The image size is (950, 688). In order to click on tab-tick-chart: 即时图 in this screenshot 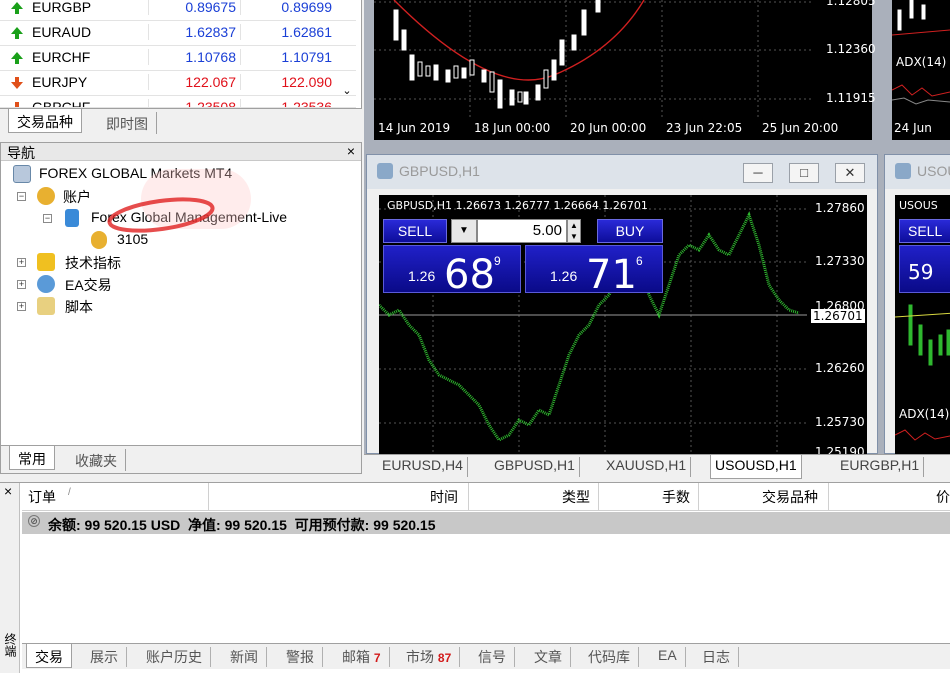, I will do `click(127, 123)`.